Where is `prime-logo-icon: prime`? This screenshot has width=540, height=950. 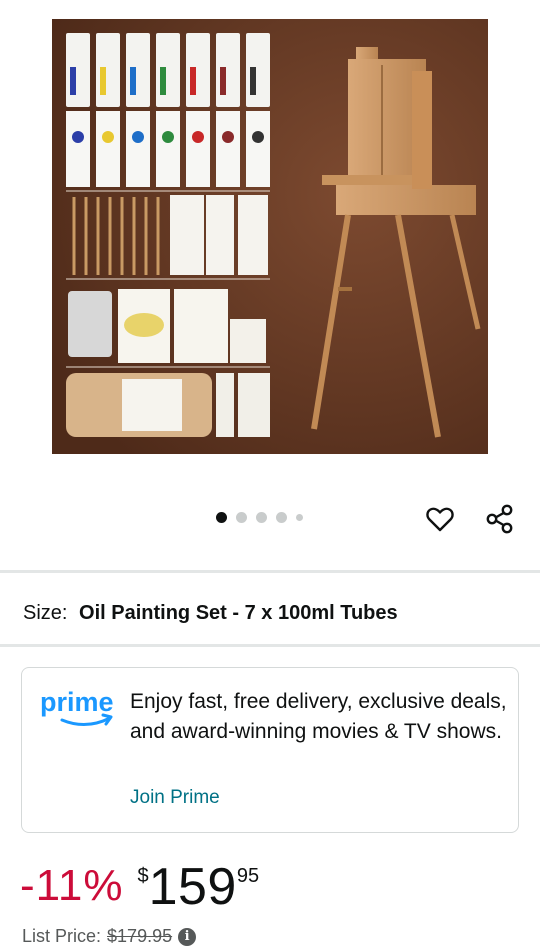 prime-logo-icon: prime is located at coordinates (77, 706).